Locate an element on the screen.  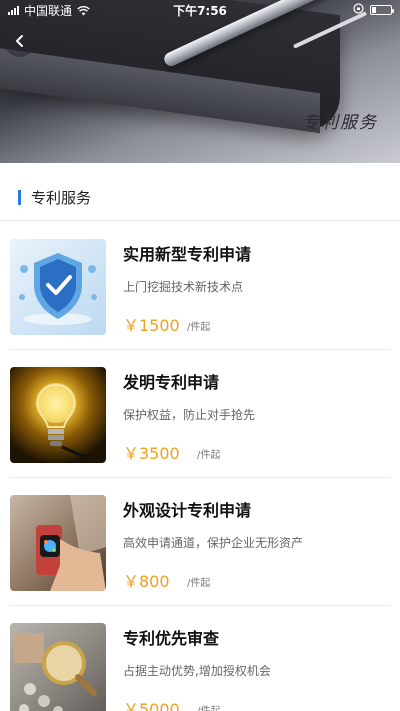
status-time: 下午7:56 is located at coordinates (200, 10).